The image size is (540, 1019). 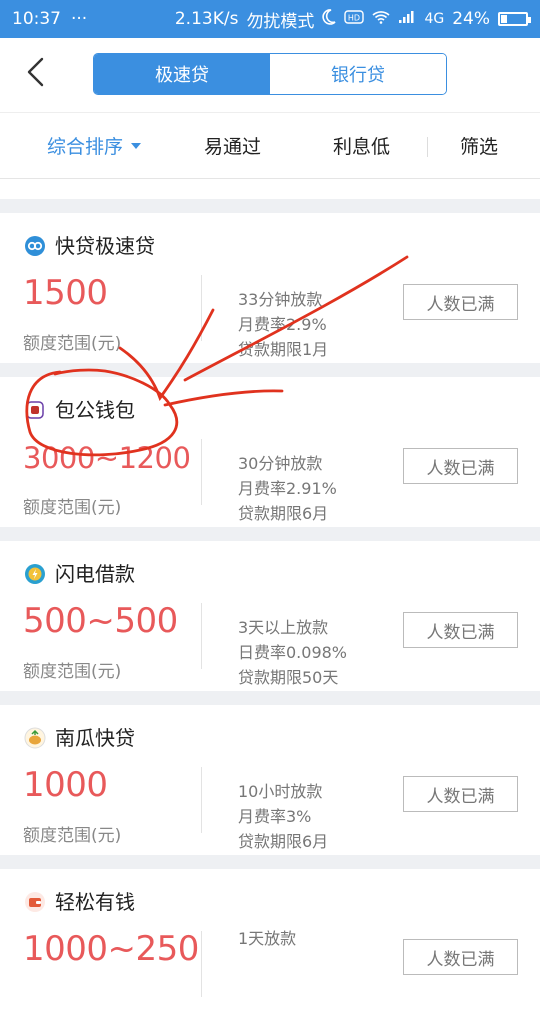 I want to click on filter-sort-label: 综合排序, so click(x=85, y=147).